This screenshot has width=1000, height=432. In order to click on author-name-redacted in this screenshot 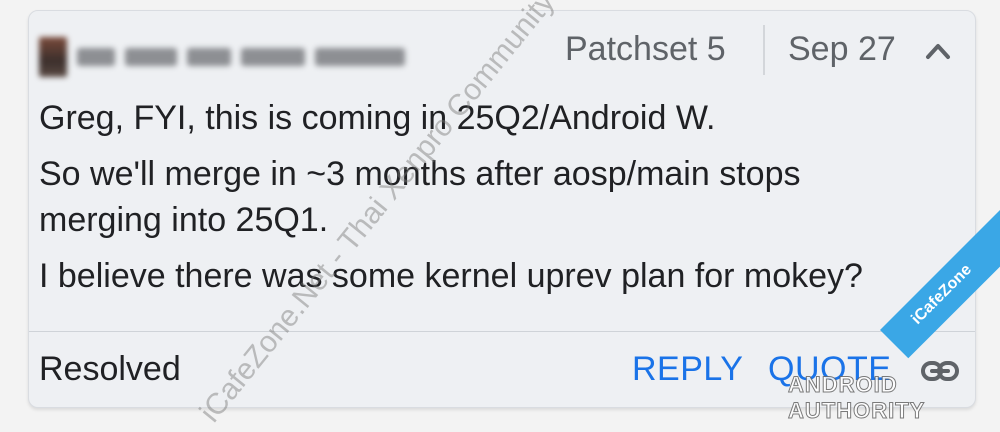, I will do `click(229, 57)`.